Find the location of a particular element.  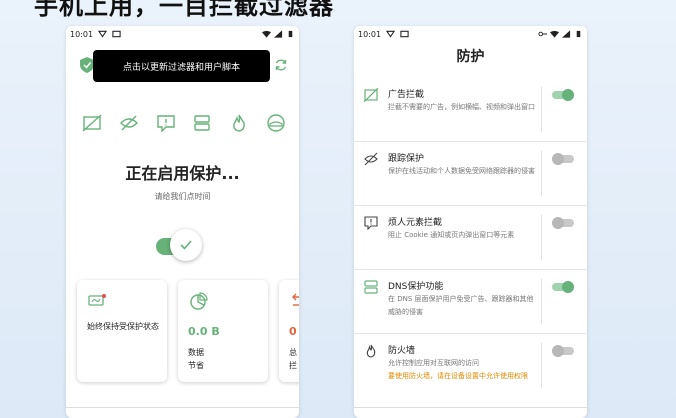

row-annoyance-blocking: 烦人元素拦截 阻止 Cookie 通知或页内弹出窗口等元素 is located at coordinates (470, 238).